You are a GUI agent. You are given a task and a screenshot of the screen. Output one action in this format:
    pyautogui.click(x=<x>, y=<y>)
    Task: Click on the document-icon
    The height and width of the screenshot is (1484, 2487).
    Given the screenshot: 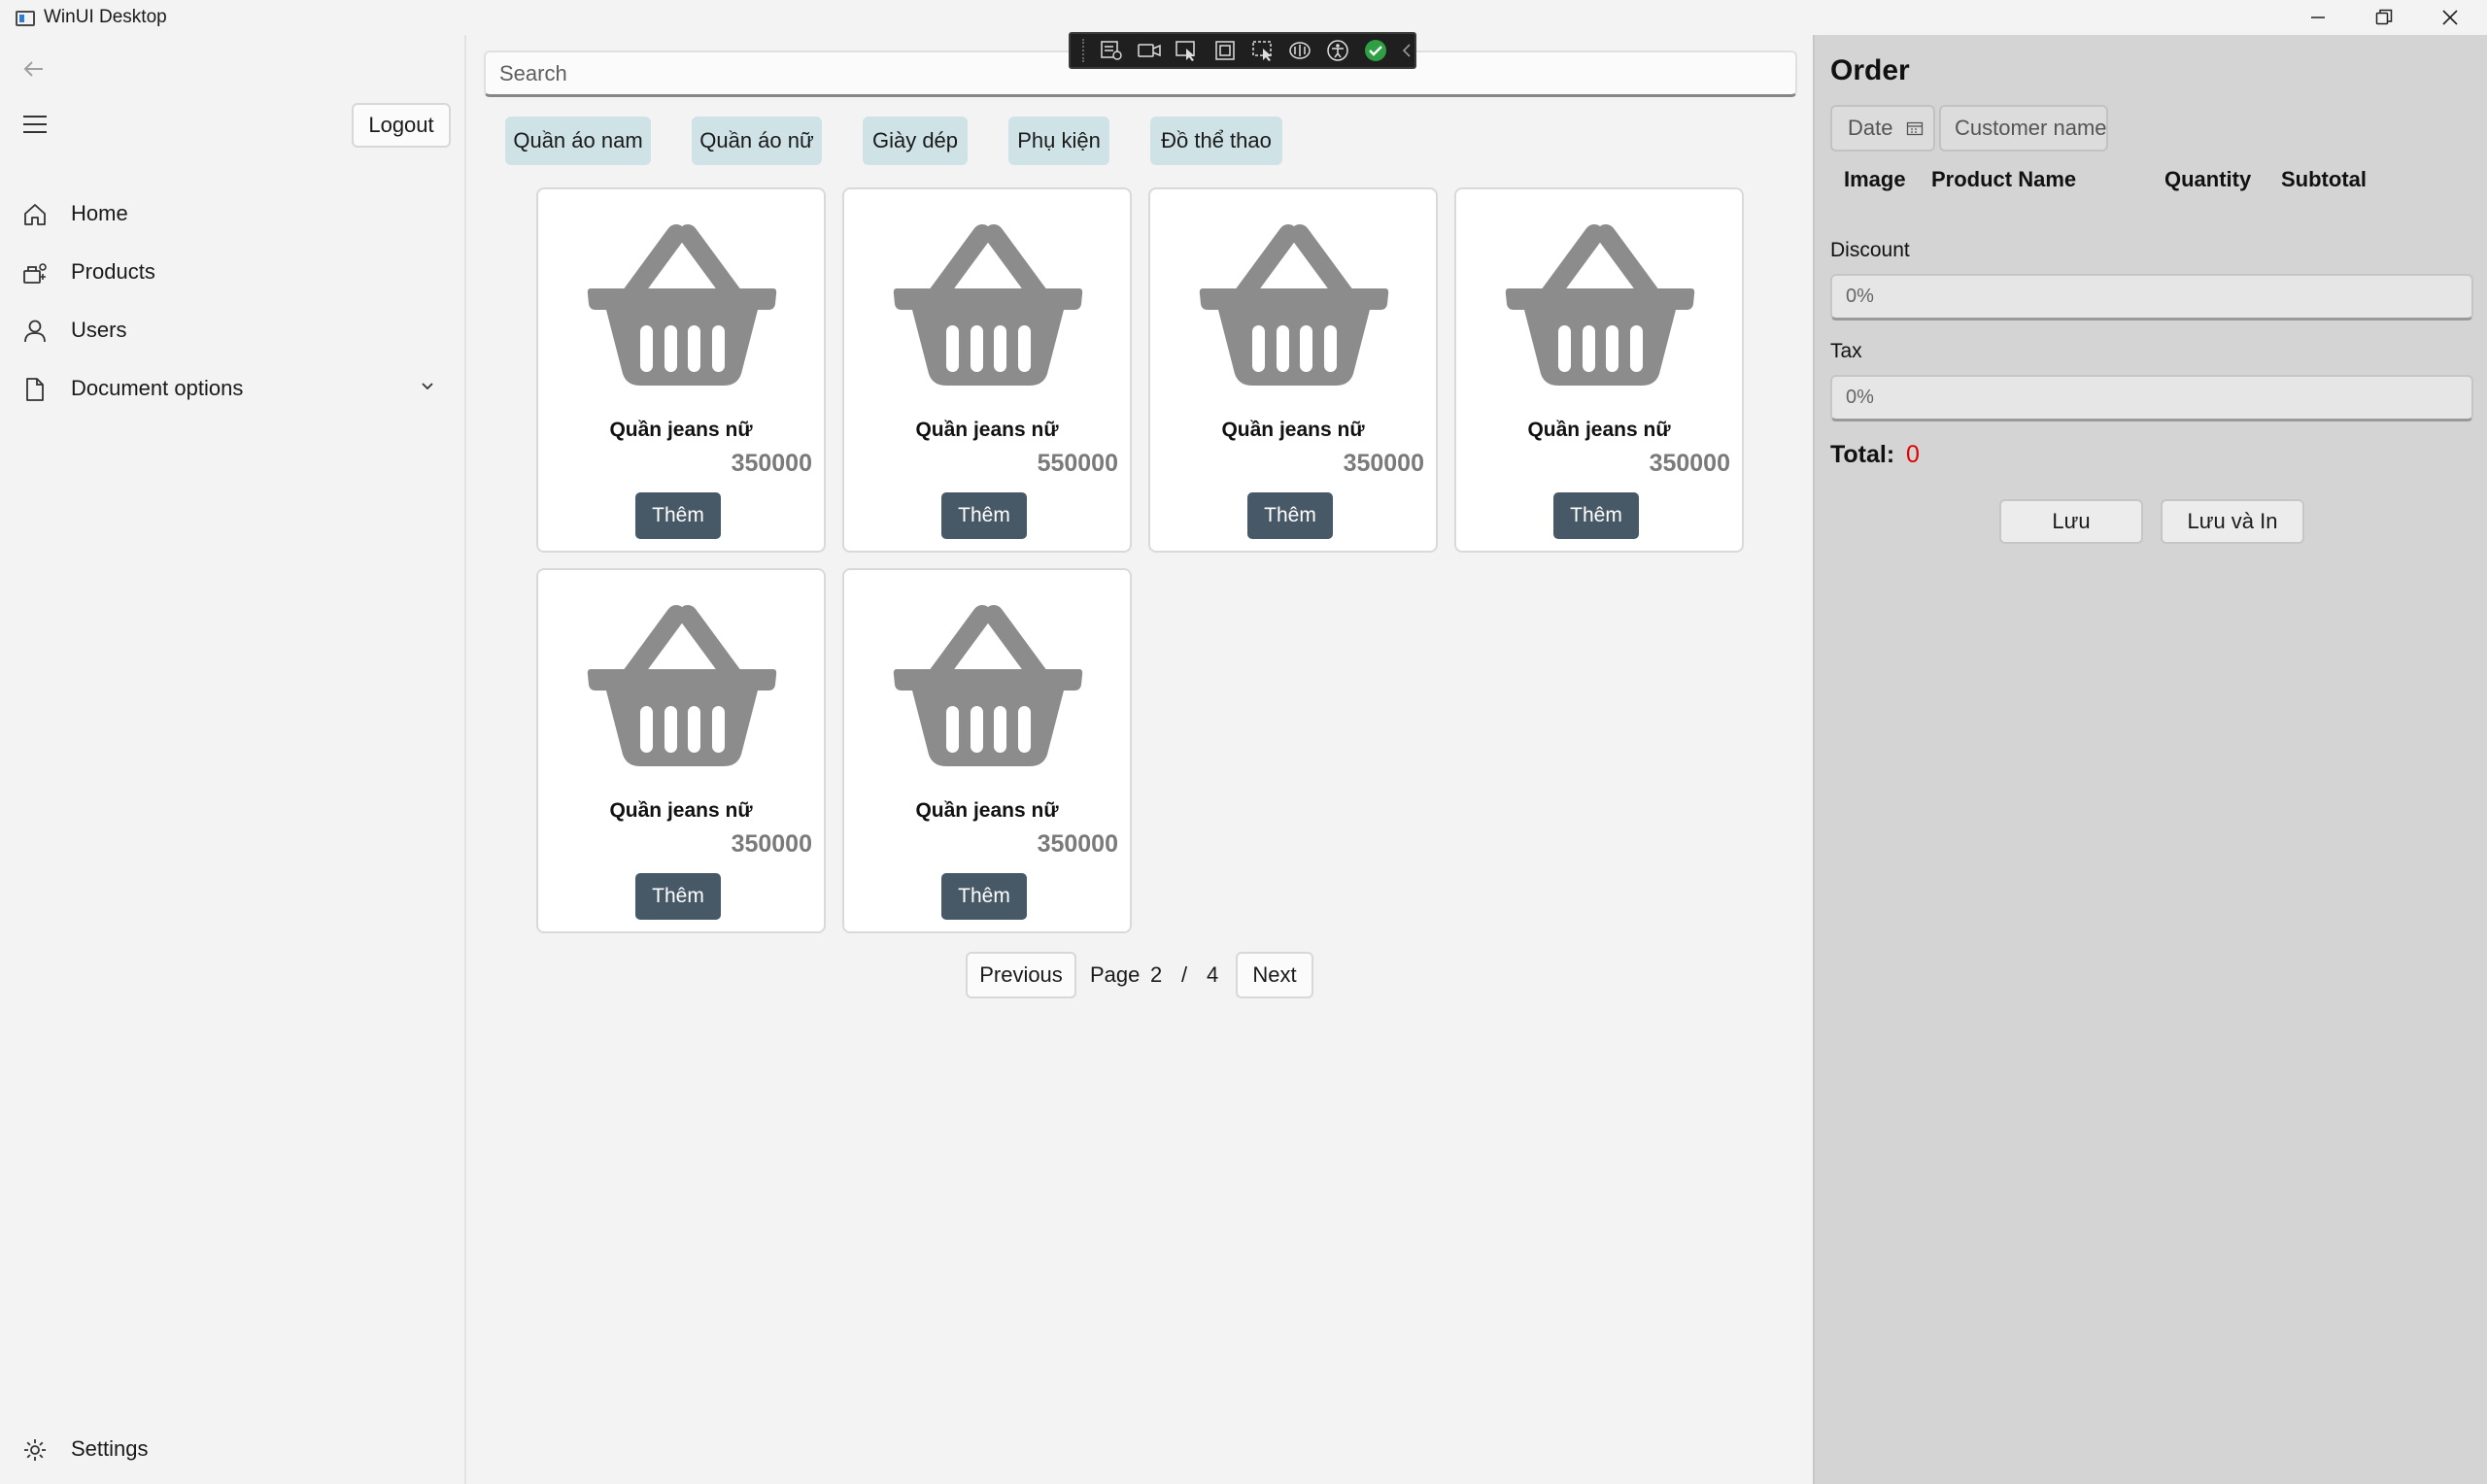 What is the action you would take?
    pyautogui.click(x=35, y=389)
    